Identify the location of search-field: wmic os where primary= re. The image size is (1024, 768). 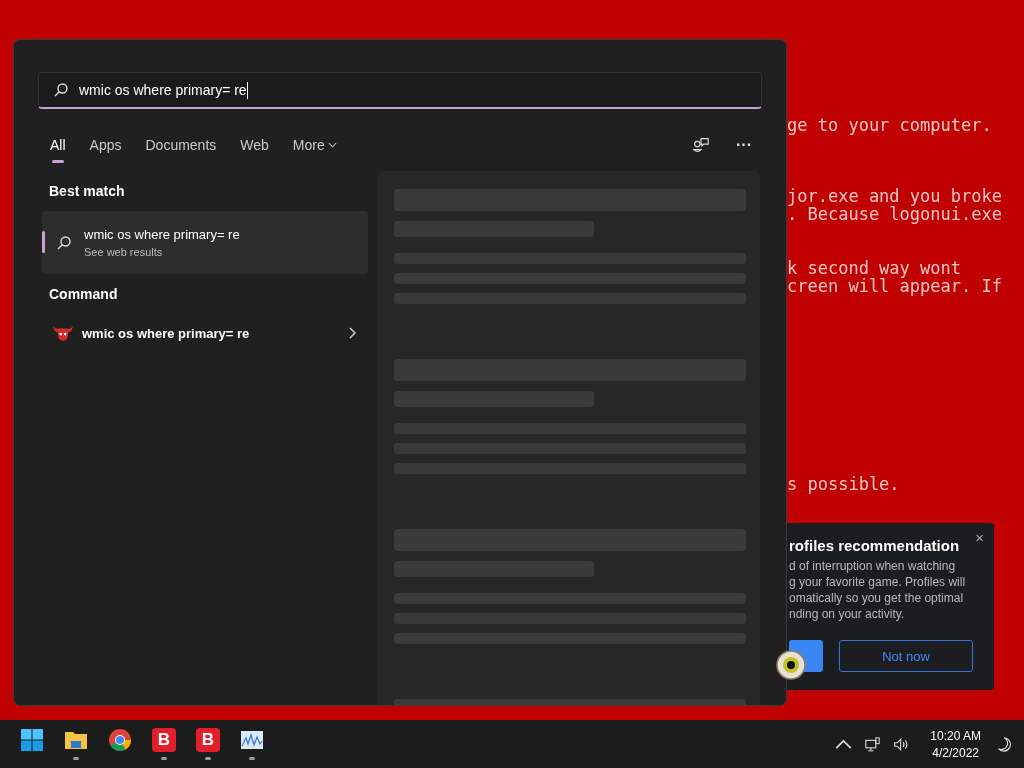
(400, 90).